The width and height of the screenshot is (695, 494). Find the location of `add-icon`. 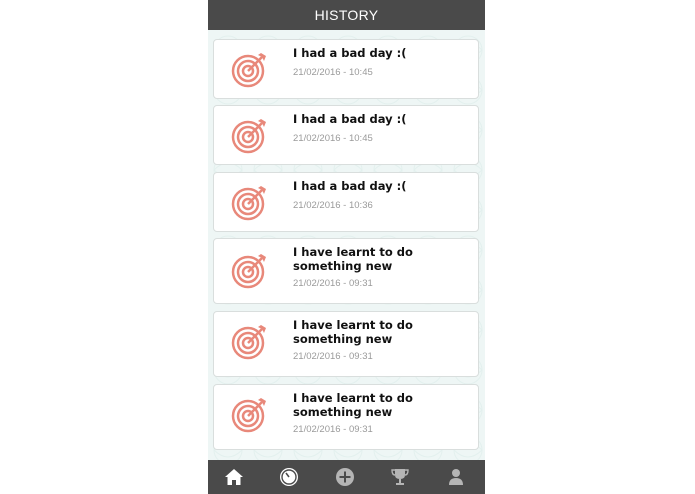

add-icon is located at coordinates (345, 477).